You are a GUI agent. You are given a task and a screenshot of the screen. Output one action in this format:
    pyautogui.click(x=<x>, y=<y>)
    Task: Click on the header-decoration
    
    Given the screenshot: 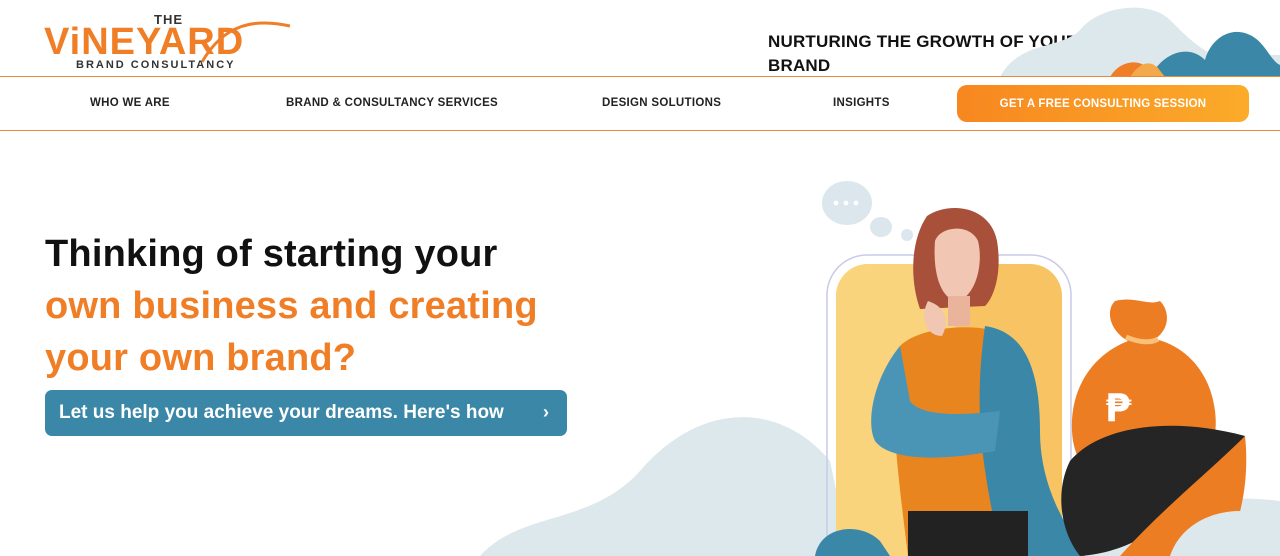 What is the action you would take?
    pyautogui.click(x=1140, y=41)
    